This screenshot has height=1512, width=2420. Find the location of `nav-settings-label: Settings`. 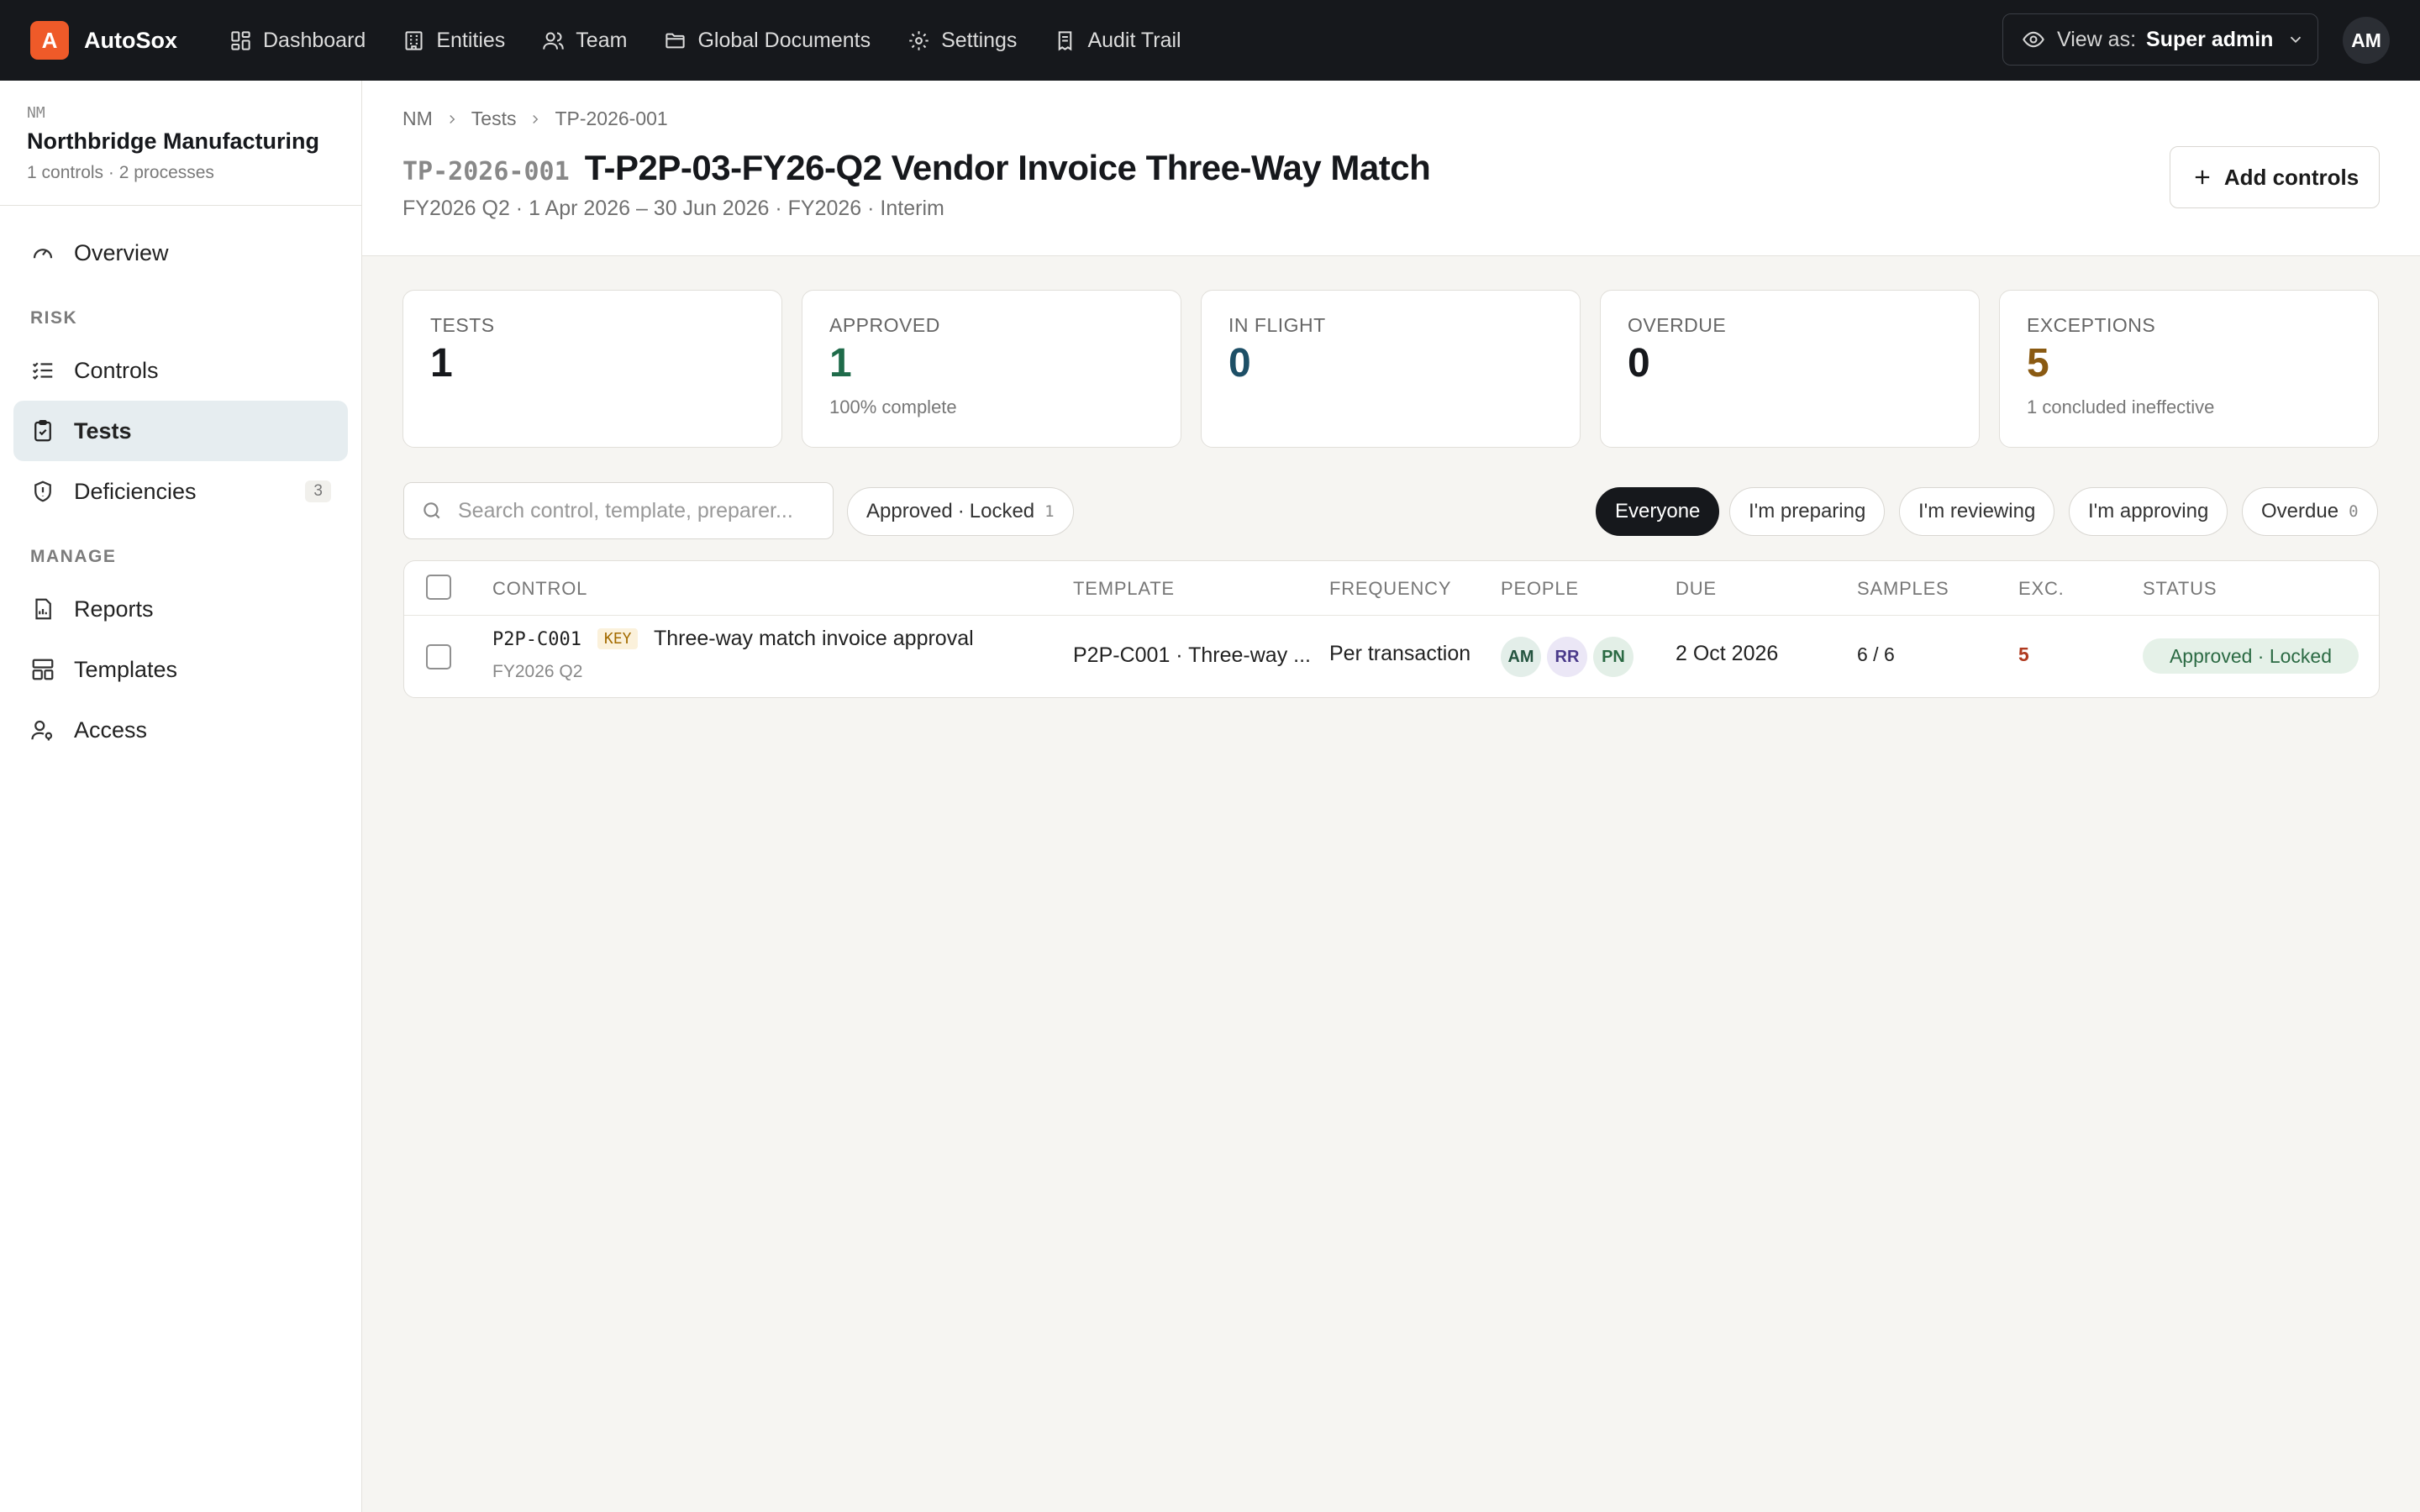

nav-settings-label: Settings is located at coordinates (980, 40).